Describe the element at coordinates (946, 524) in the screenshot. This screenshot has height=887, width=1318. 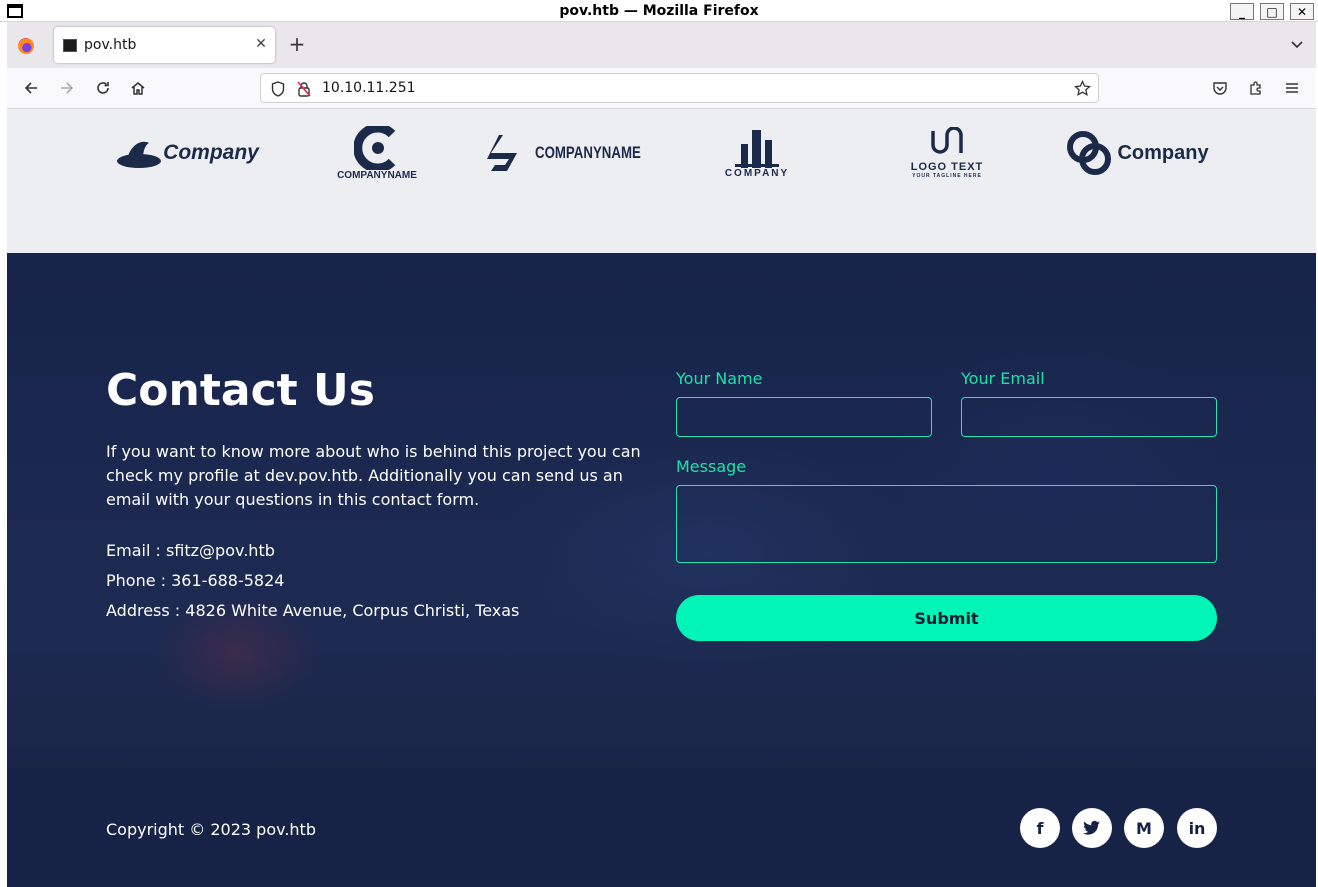
I see `message-textarea` at that location.